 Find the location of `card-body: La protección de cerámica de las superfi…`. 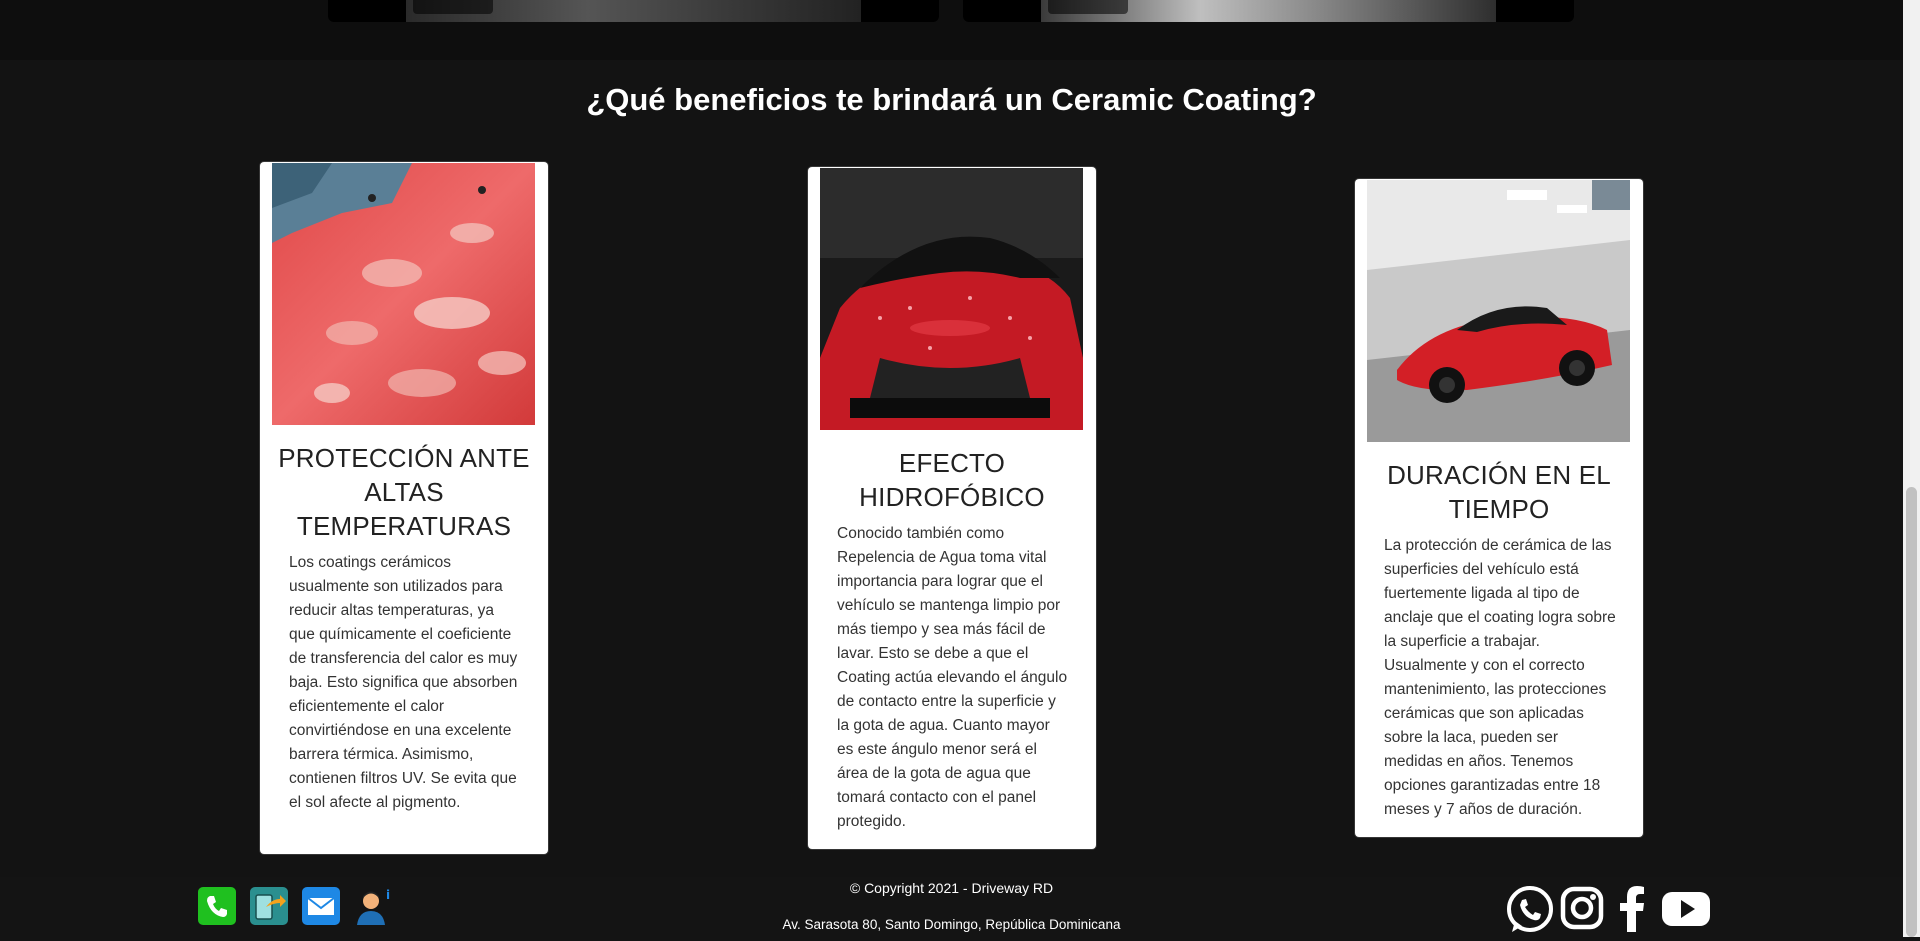

card-body: La protección de cerámica de las superfi… is located at coordinates (1500, 677).